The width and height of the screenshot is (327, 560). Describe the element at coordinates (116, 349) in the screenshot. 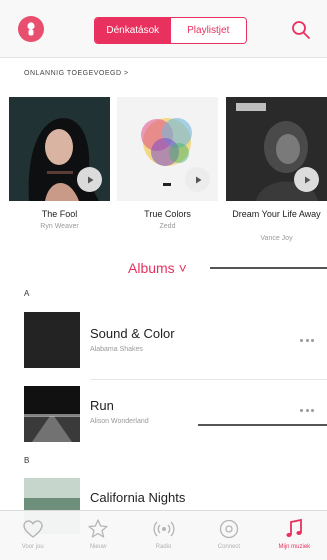

I see `album-artist: Alabama Shakes` at that location.